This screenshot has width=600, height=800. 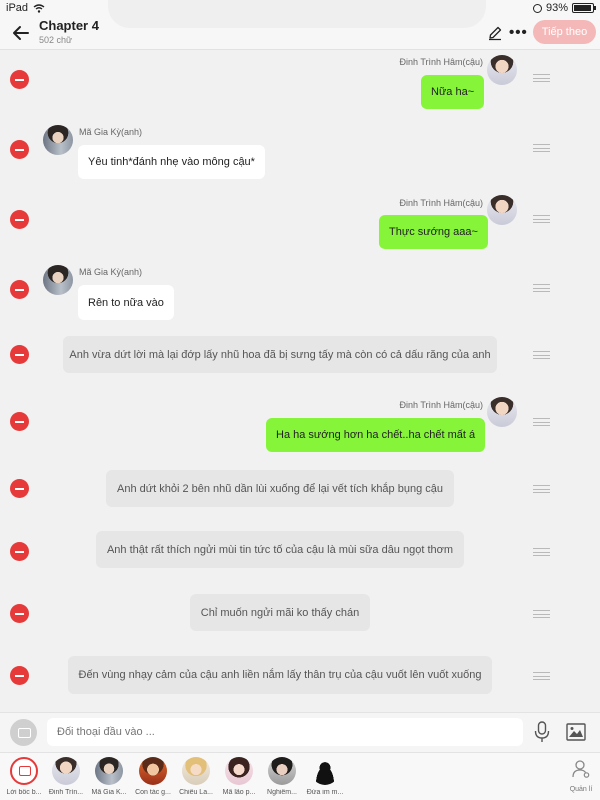 What do you see at coordinates (453, 92) in the screenshot?
I see `message-bubble: Nữa ha~` at bounding box center [453, 92].